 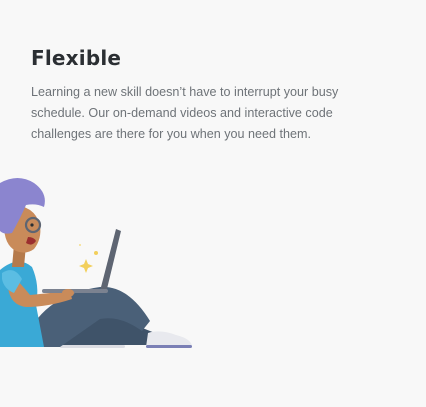 What do you see at coordinates (110, 261) in the screenshot?
I see `laptop-screen` at bounding box center [110, 261].